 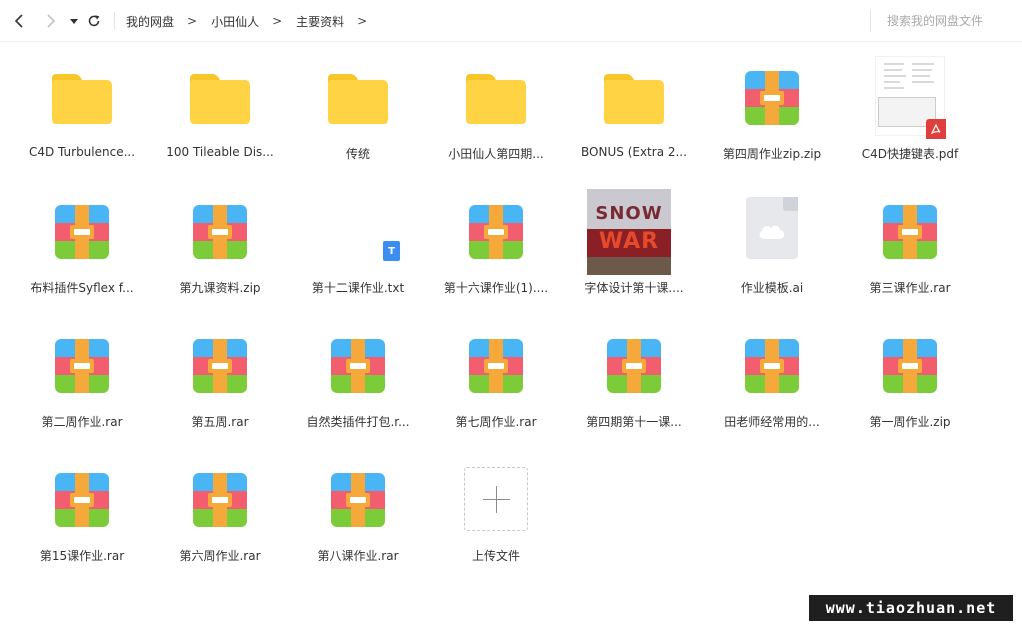 I want to click on file-item: 传统, so click(x=358, y=113).